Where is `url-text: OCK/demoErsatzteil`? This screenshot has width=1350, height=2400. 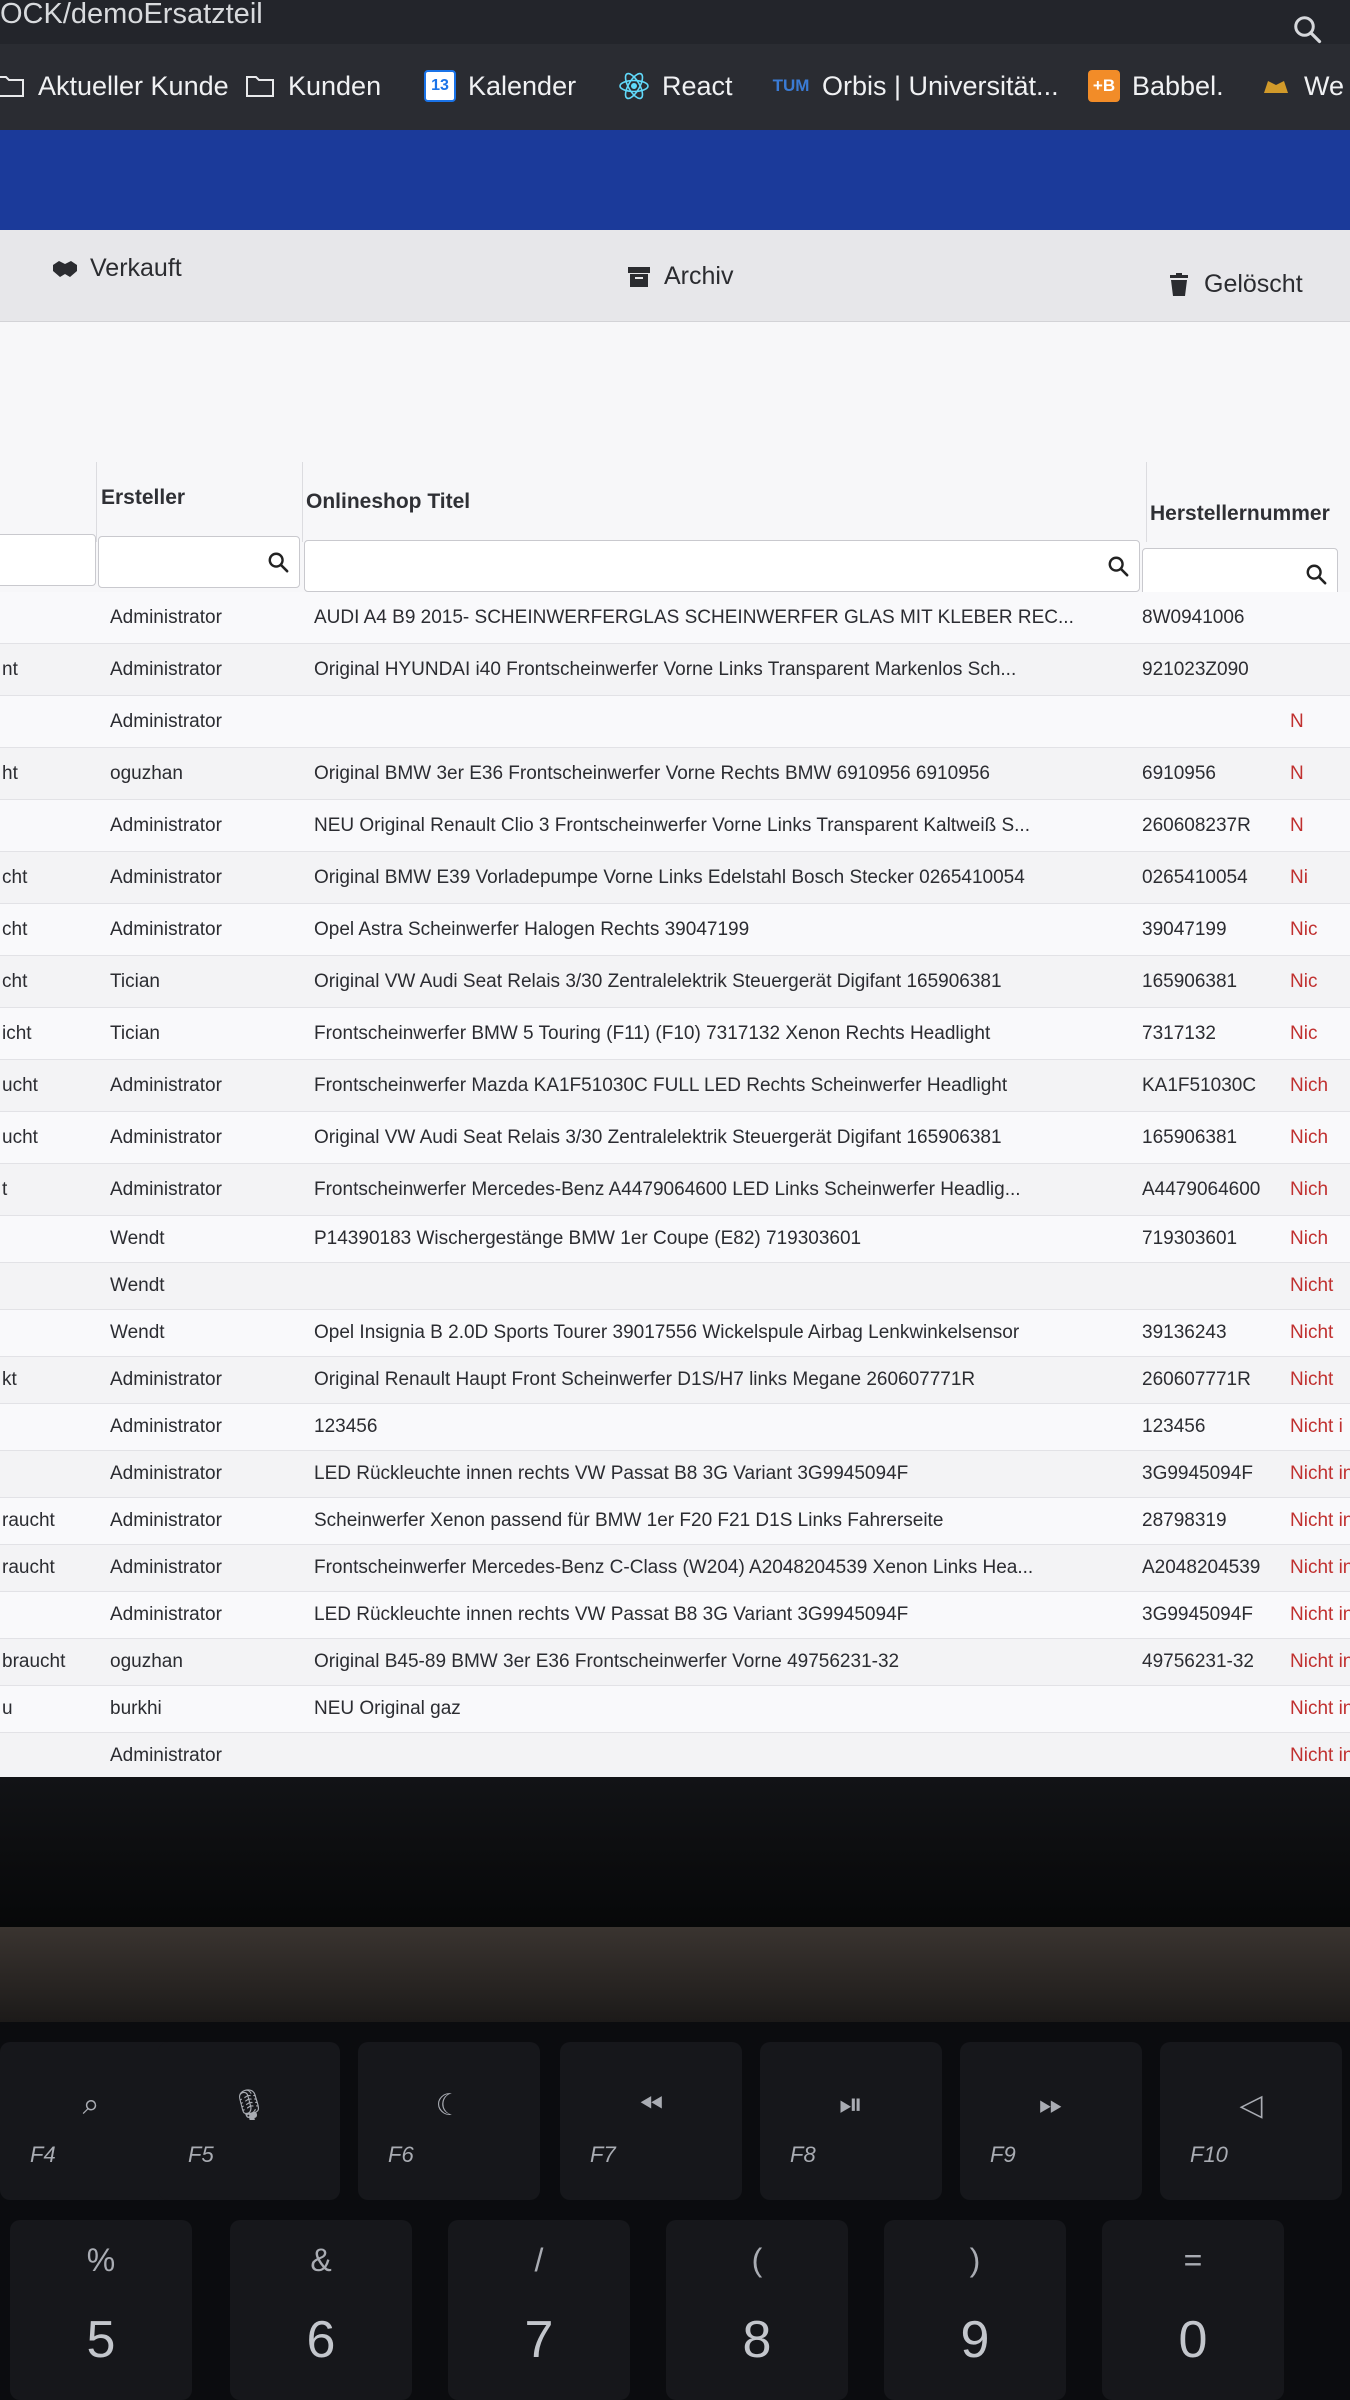 url-text: OCK/demoErsatzteil is located at coordinates (131, 14).